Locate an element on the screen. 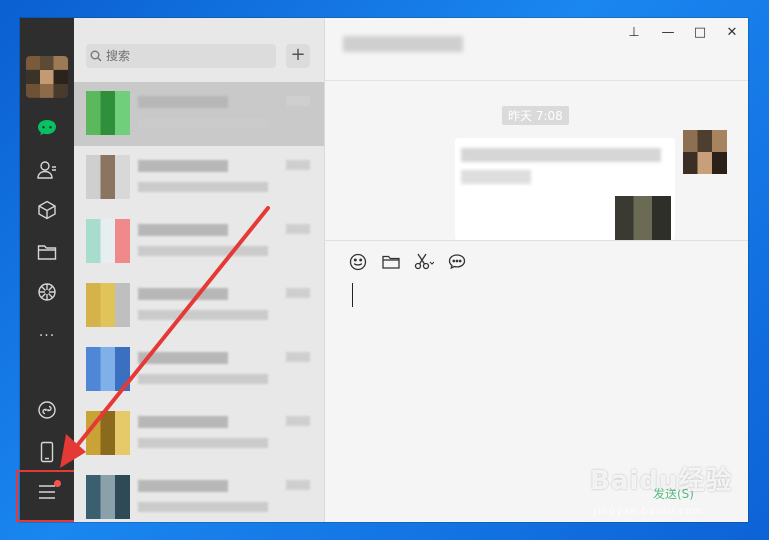 The height and width of the screenshot is (540, 769). favorites-icon is located at coordinates (47, 210).